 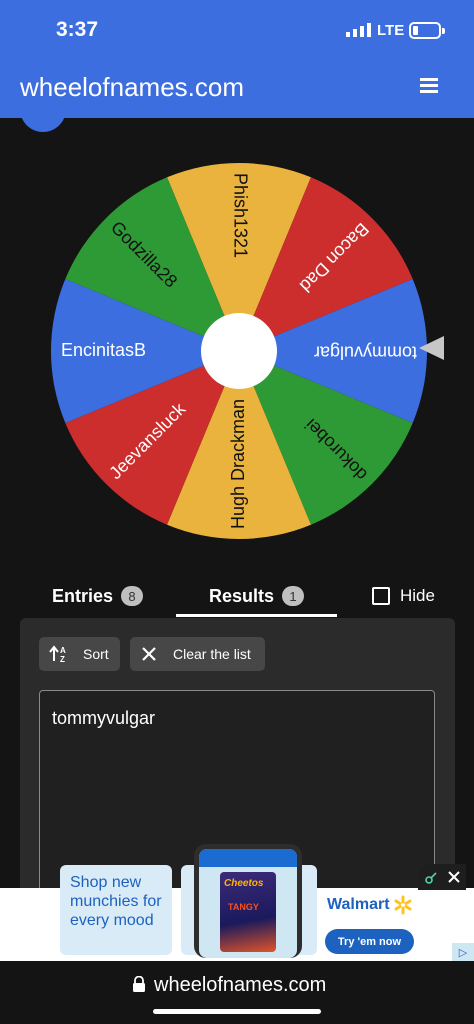 I want to click on ad-product-flavor: TANGY, so click(x=243, y=907).